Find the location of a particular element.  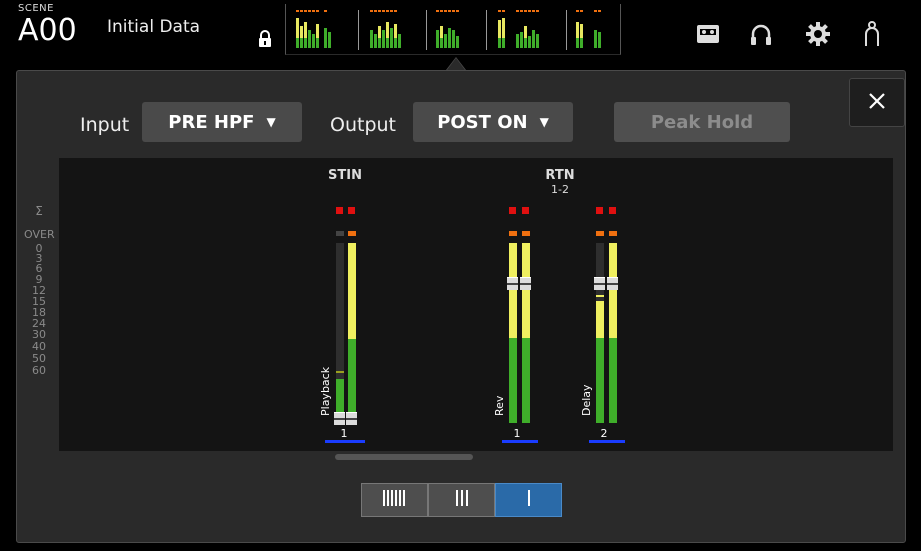

scene-title: Initial Data is located at coordinates (153, 27).